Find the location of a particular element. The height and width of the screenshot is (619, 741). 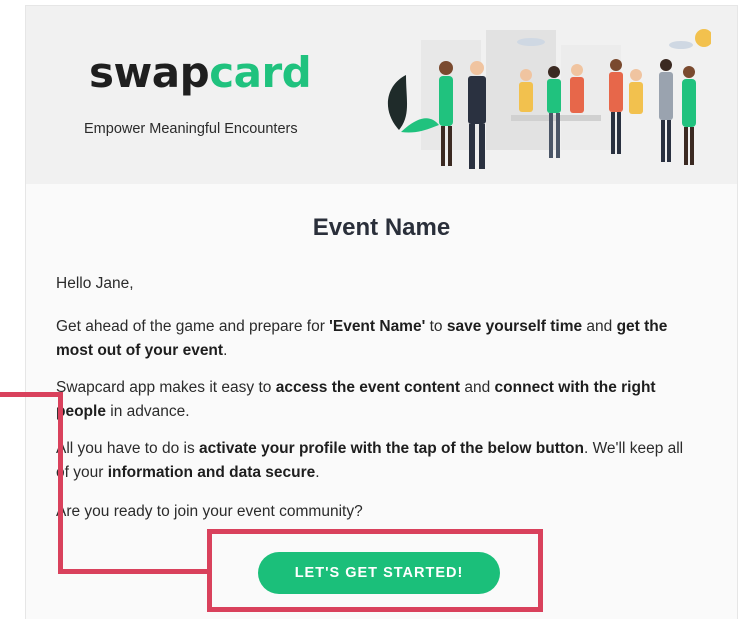

logo-swap: swap is located at coordinates (149, 72).